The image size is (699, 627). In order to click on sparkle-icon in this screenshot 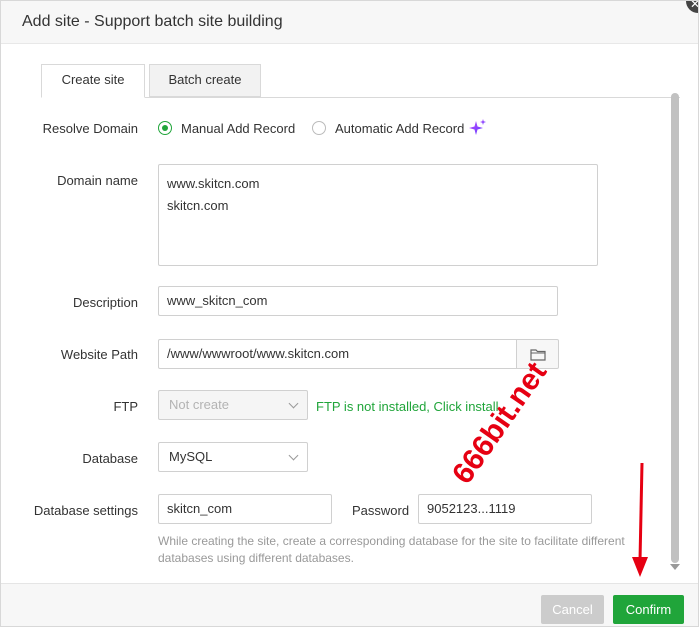, I will do `click(477, 127)`.